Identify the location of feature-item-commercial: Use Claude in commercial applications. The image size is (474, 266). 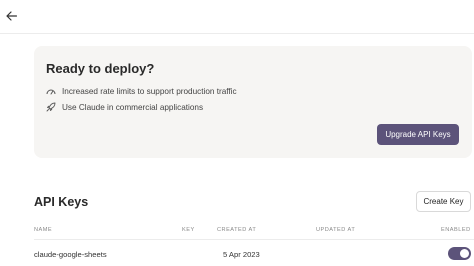
(124, 107).